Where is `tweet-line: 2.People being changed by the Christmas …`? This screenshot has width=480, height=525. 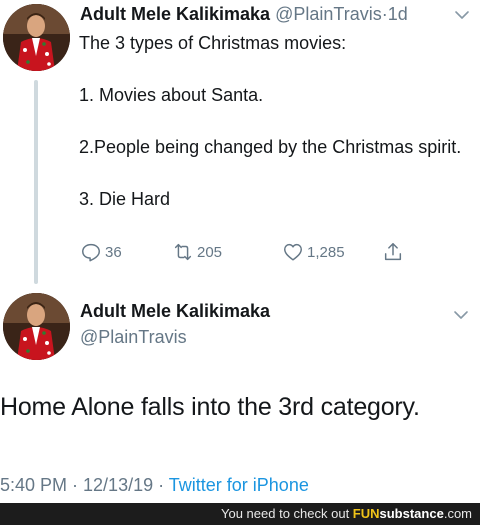 tweet-line: 2.People being changed by the Christmas … is located at coordinates (270, 147).